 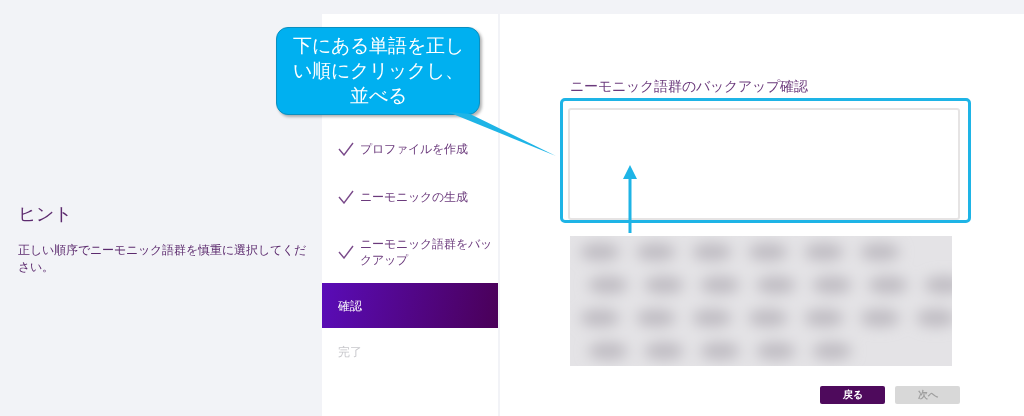 I want to click on back-button: 戻る, so click(x=852, y=395).